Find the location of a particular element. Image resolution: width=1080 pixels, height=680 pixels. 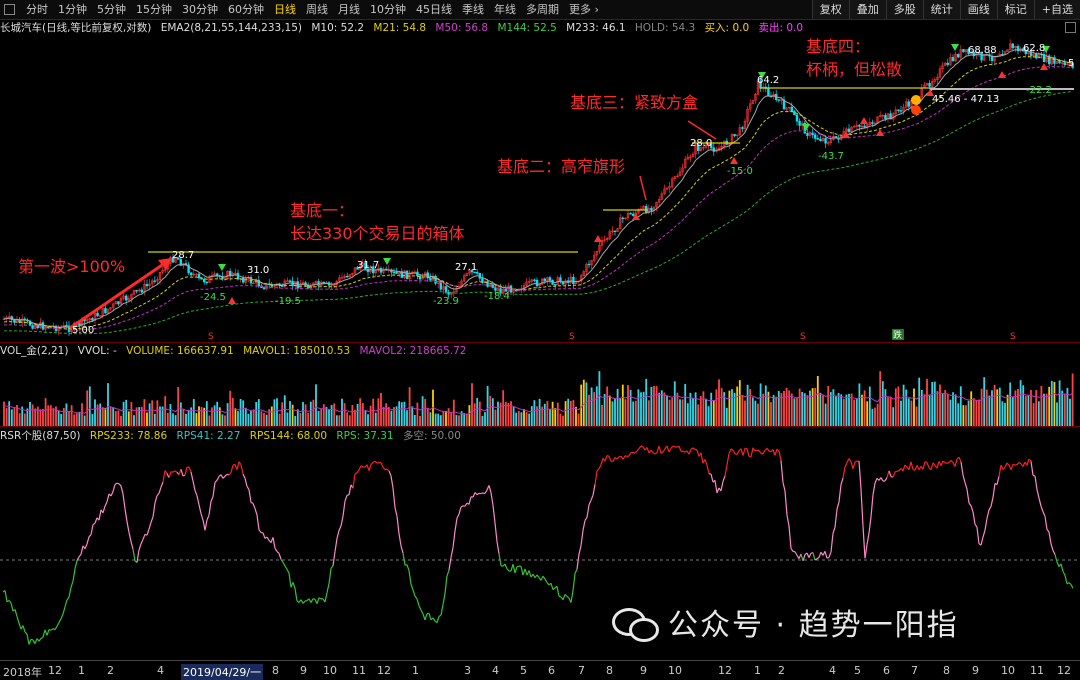

tab-monthly: 月线 is located at coordinates (349, 9).